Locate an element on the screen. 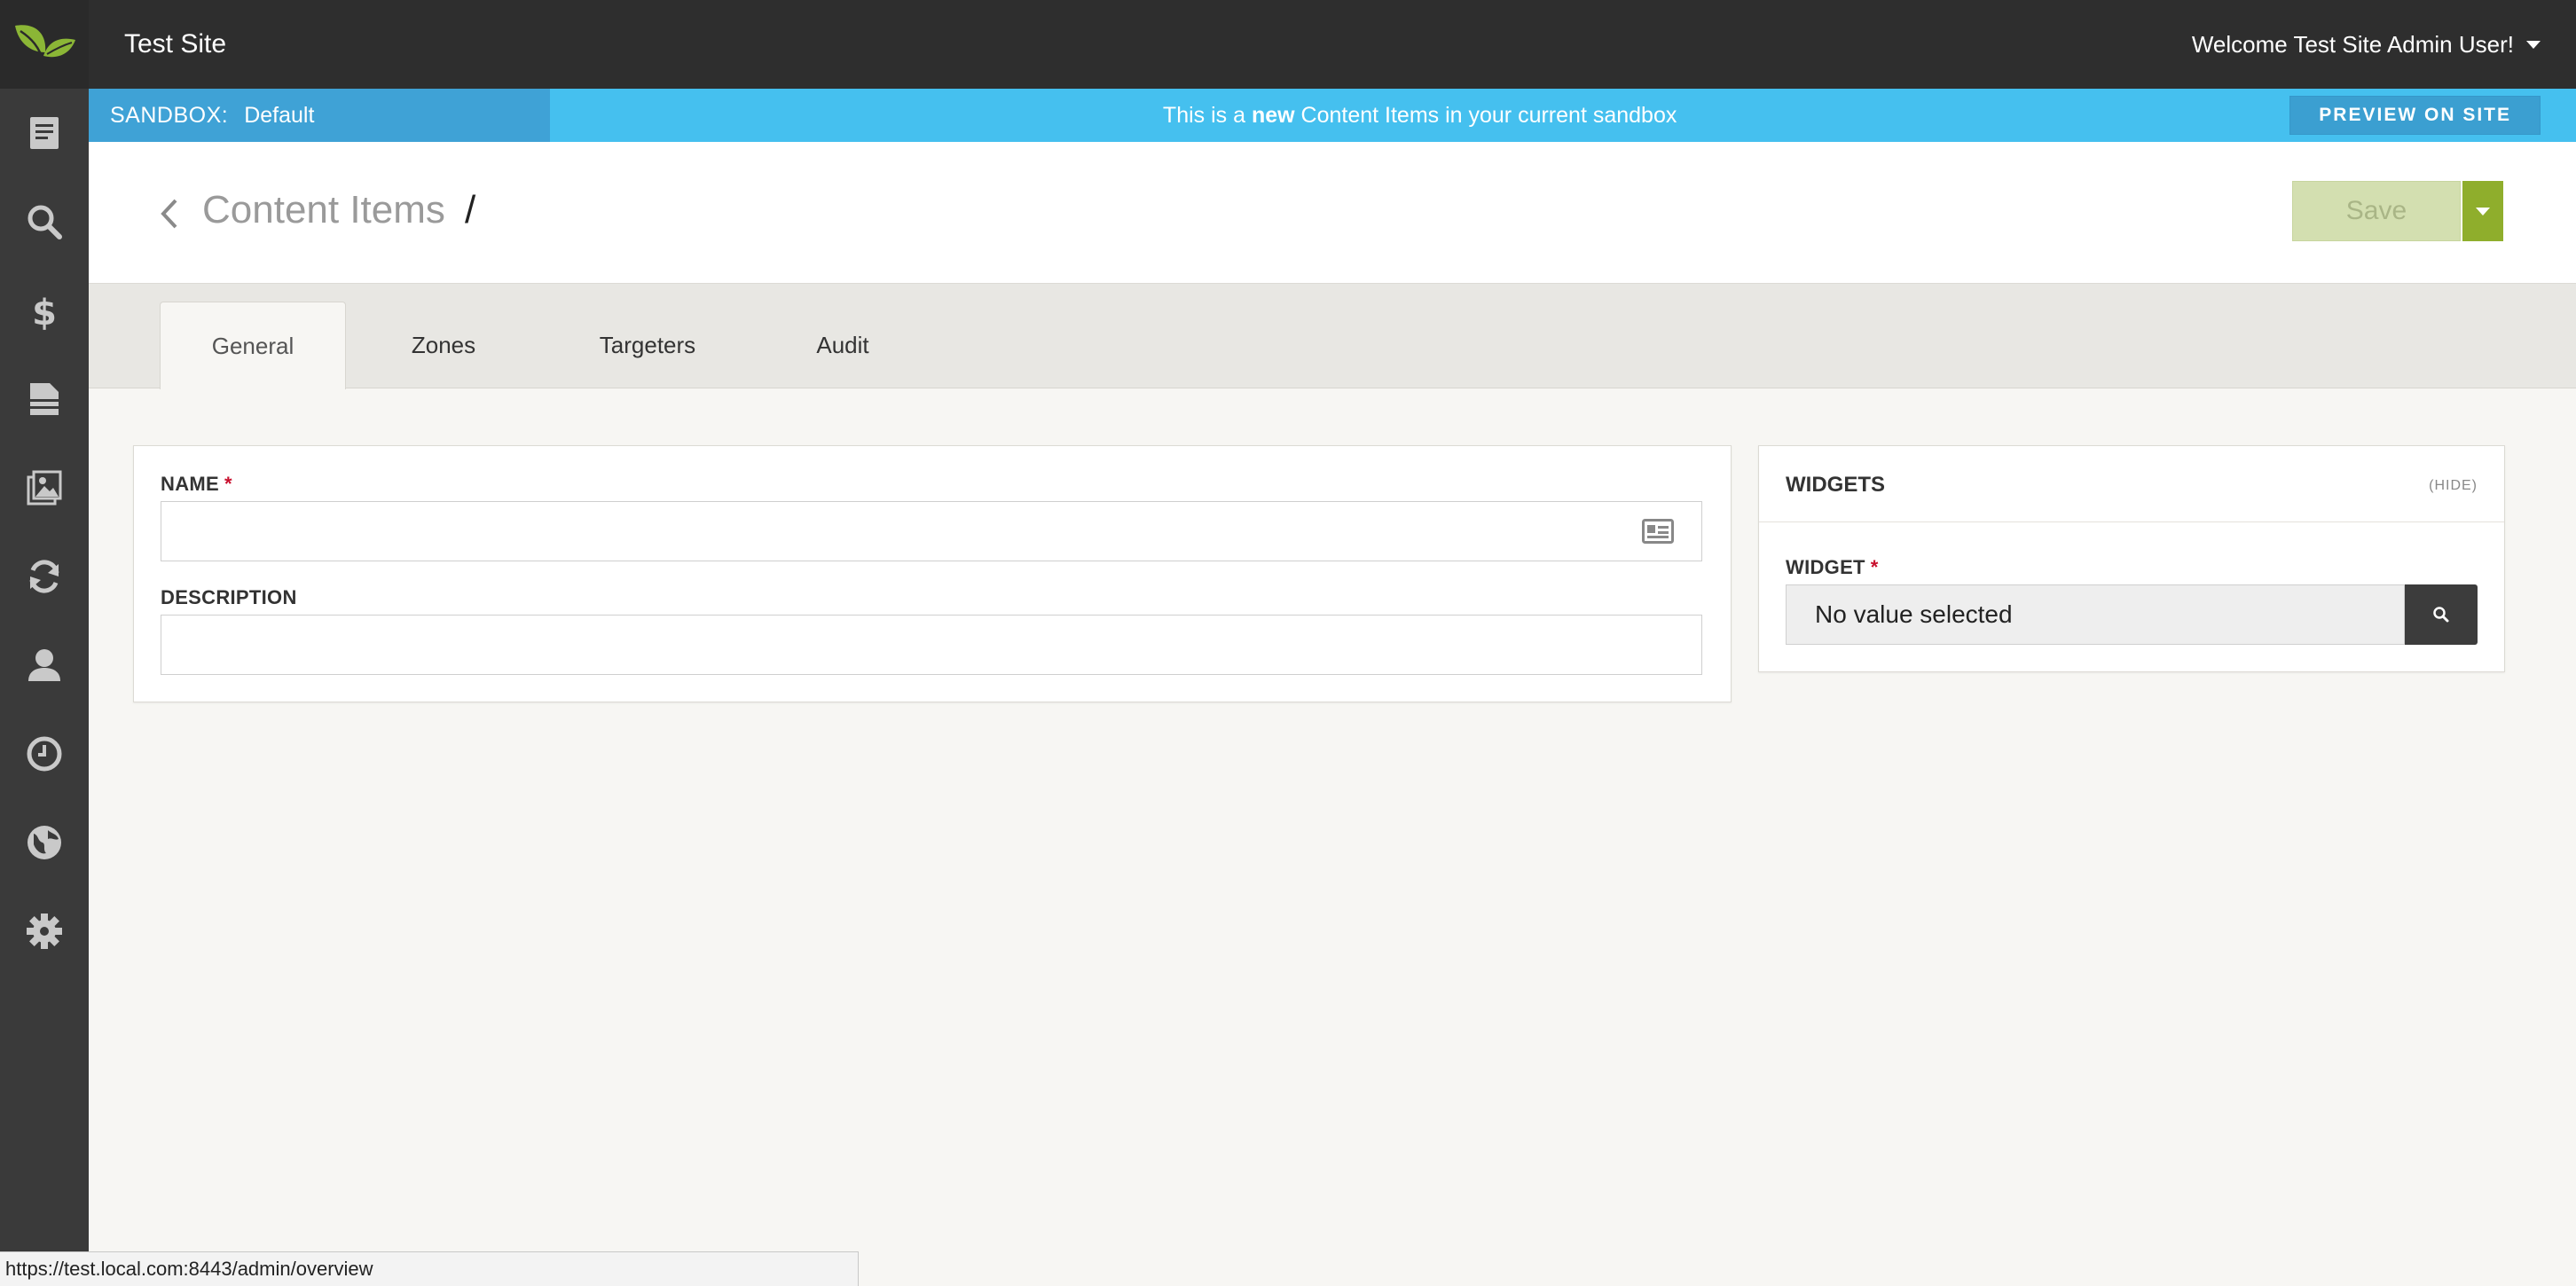  widget-lookup-field: No value selected is located at coordinates (2095, 614).